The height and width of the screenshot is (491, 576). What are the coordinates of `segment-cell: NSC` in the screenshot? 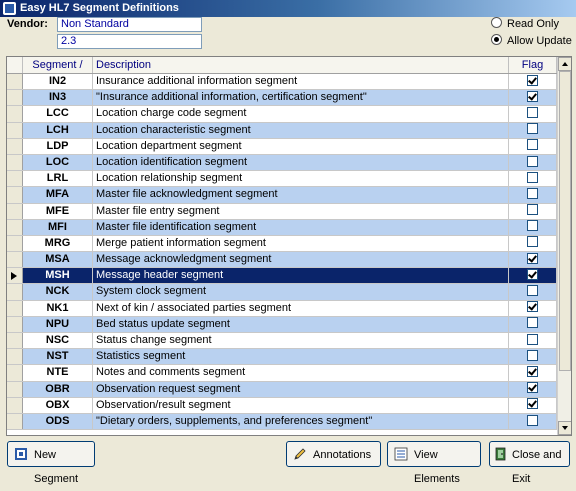 It's located at (58, 341).